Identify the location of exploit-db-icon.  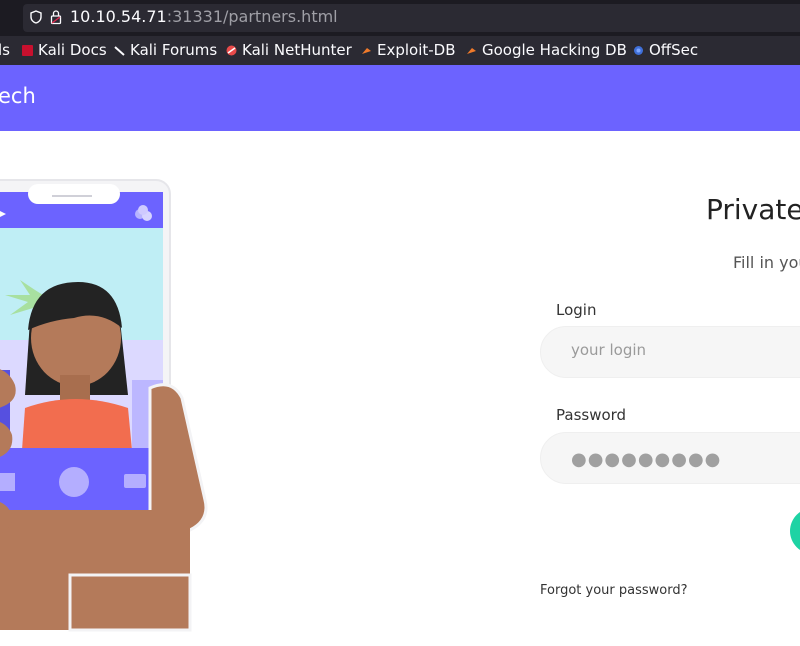
(366, 50).